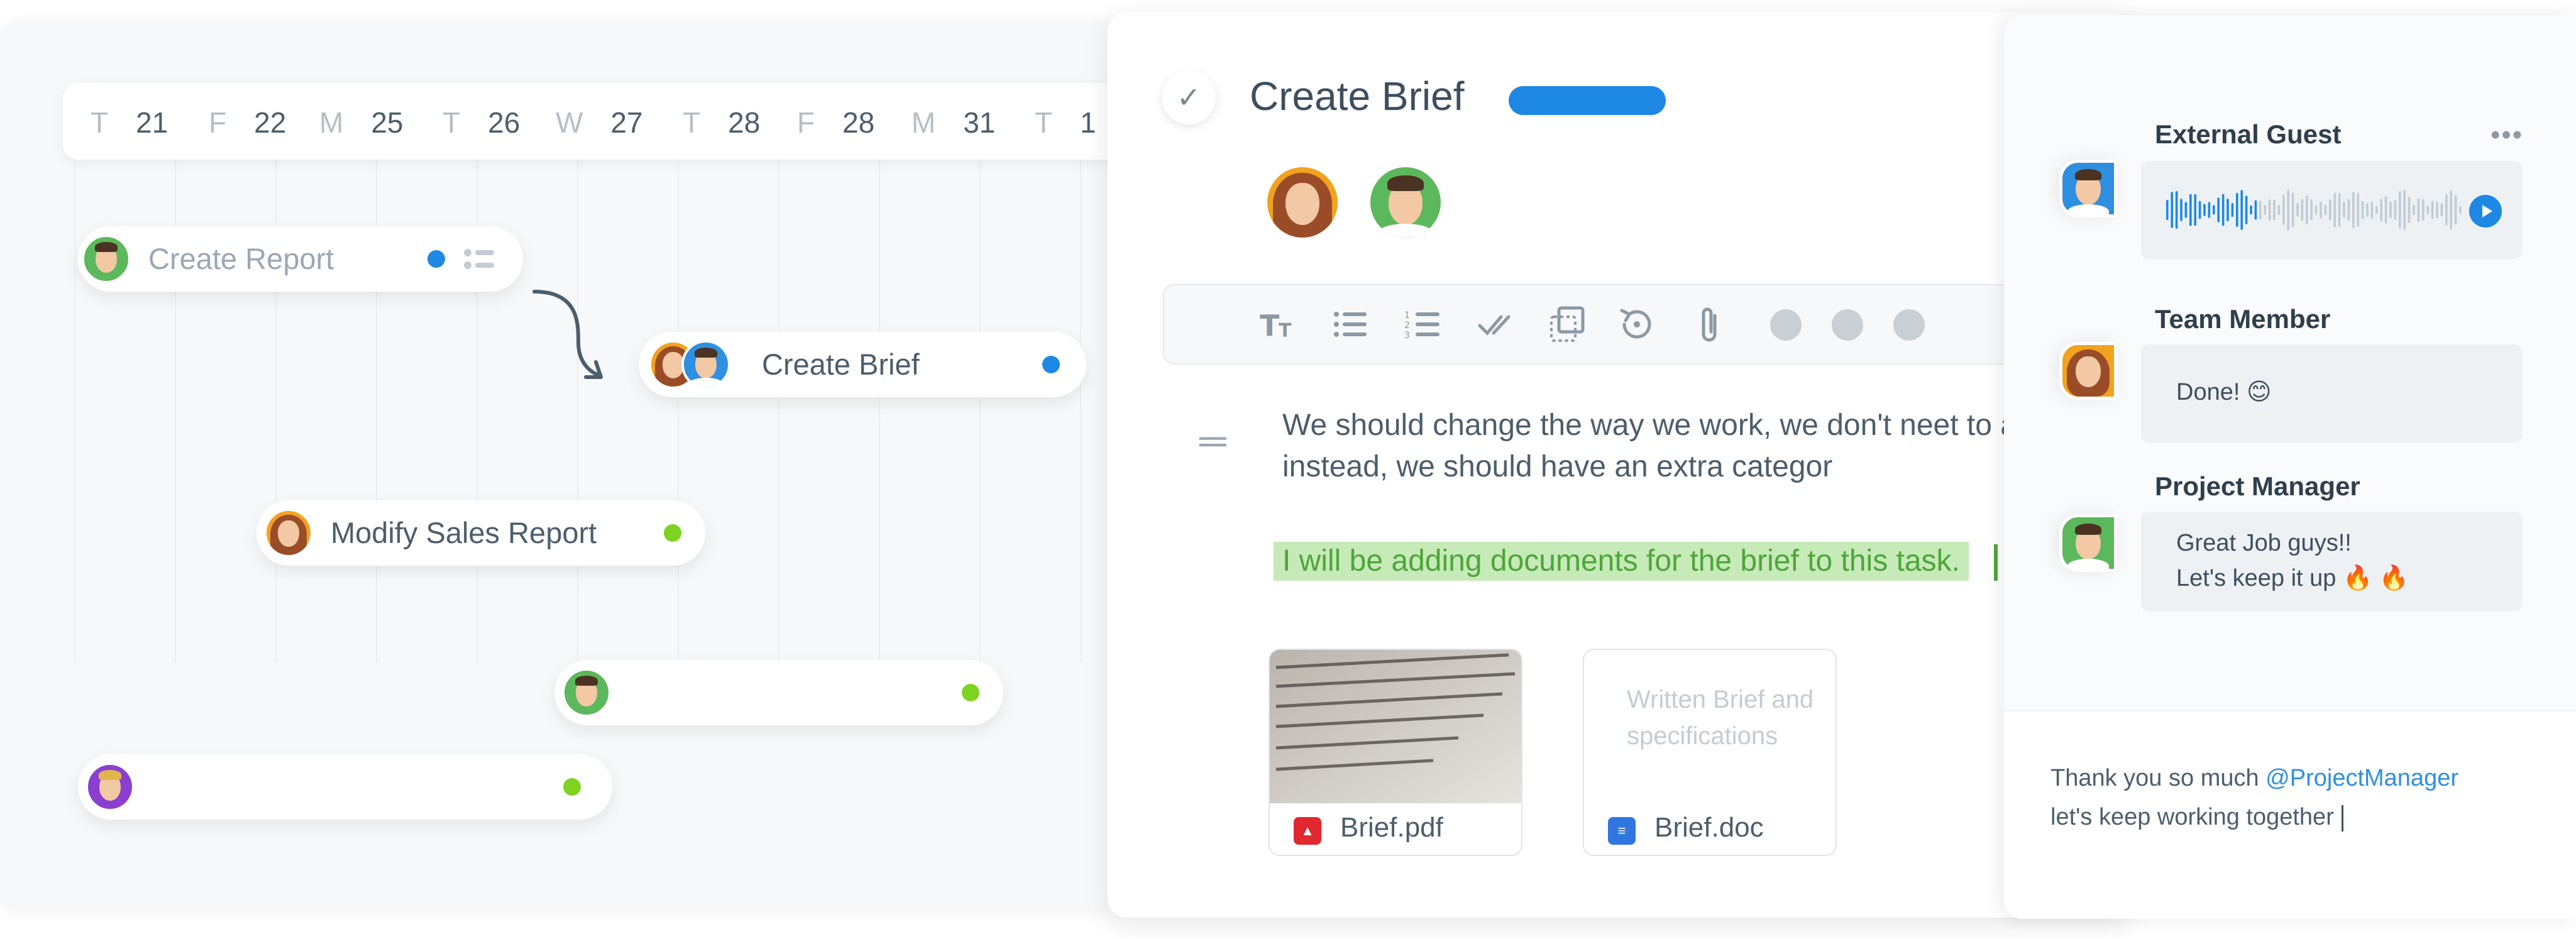 The width and height of the screenshot is (2576, 939). Describe the element at coordinates (722, 123) in the screenshot. I see `date-cell: T 28` at that location.